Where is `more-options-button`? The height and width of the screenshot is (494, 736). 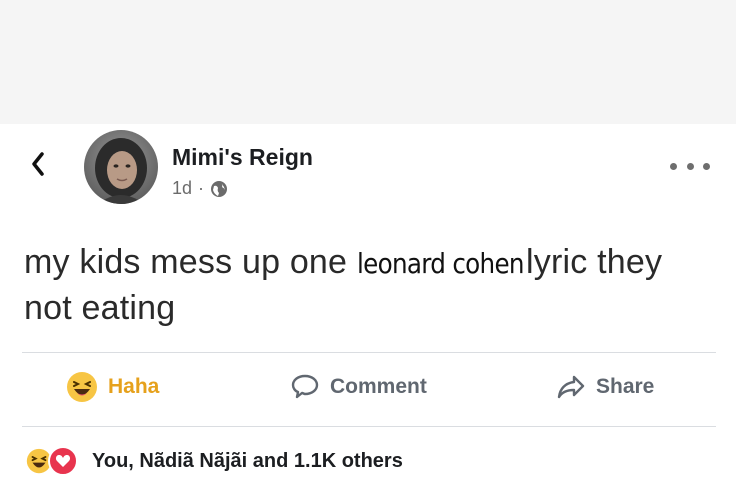
more-options-button is located at coordinates (690, 166).